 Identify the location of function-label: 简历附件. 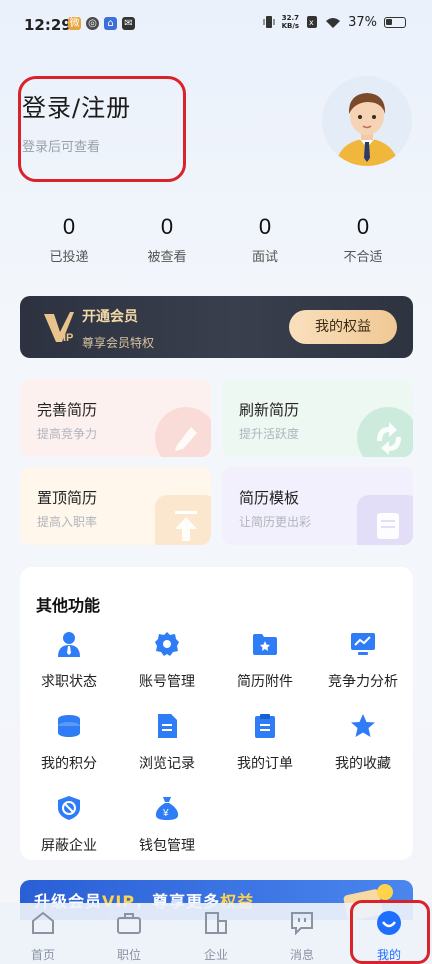
(265, 682).